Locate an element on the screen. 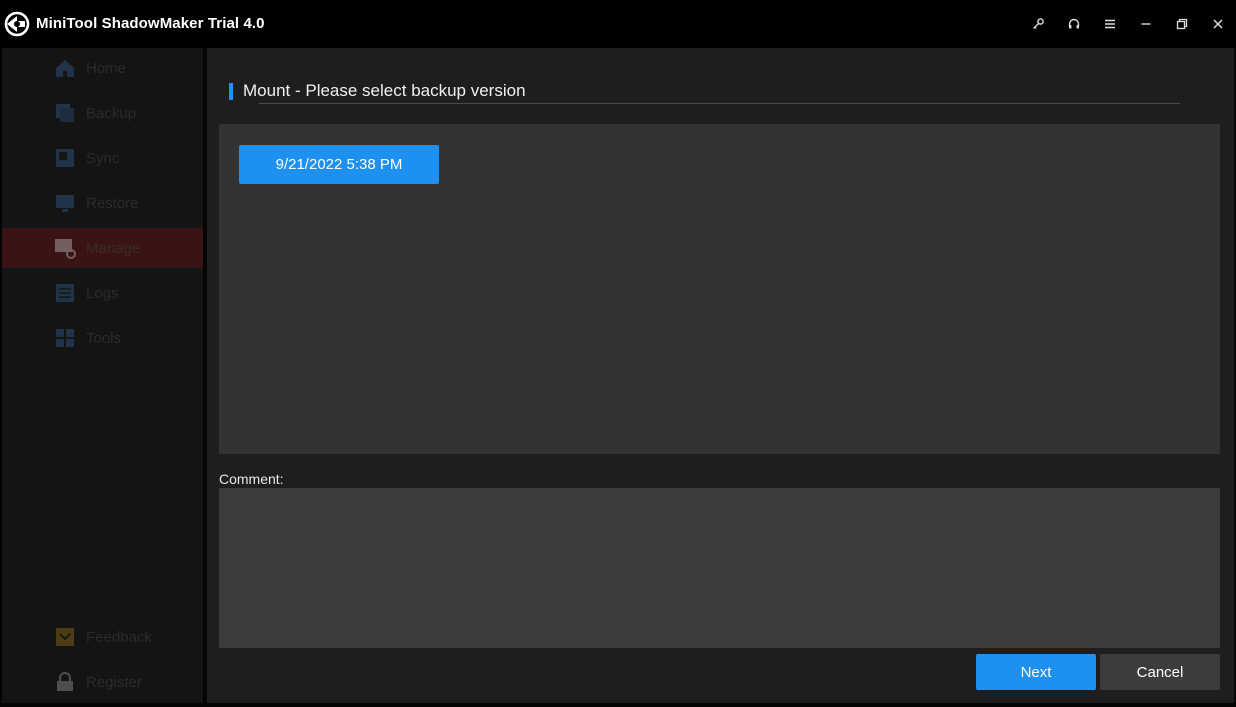 This screenshot has height=707, width=1236. home-icon is located at coordinates (65, 68).